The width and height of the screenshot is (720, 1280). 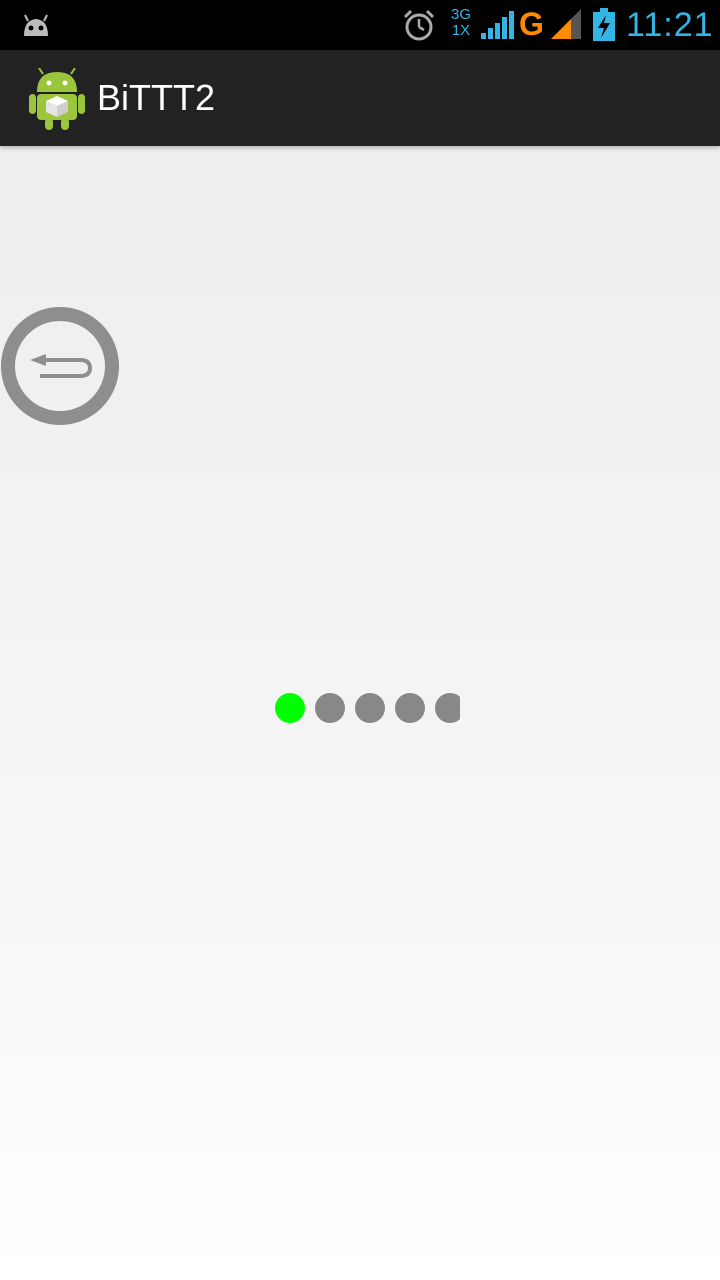 I want to click on signal-bars-icon, so click(x=497, y=25).